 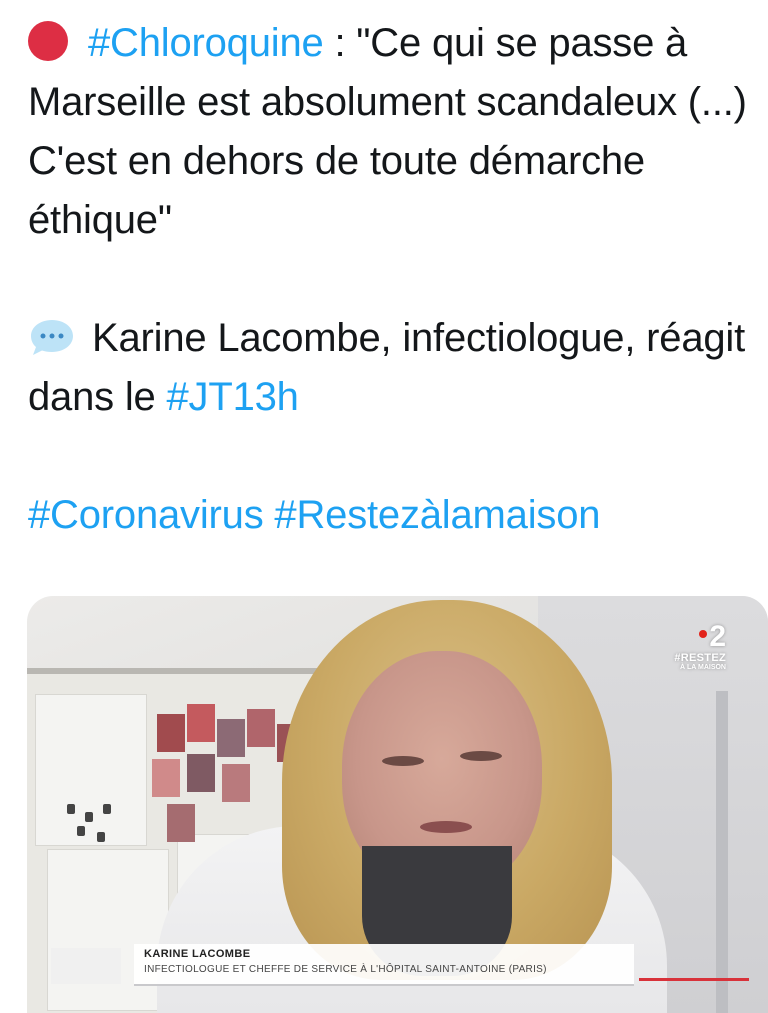 What do you see at coordinates (197, 954) in the screenshot?
I see `lower-third-name: KARINE LACOMBE` at bounding box center [197, 954].